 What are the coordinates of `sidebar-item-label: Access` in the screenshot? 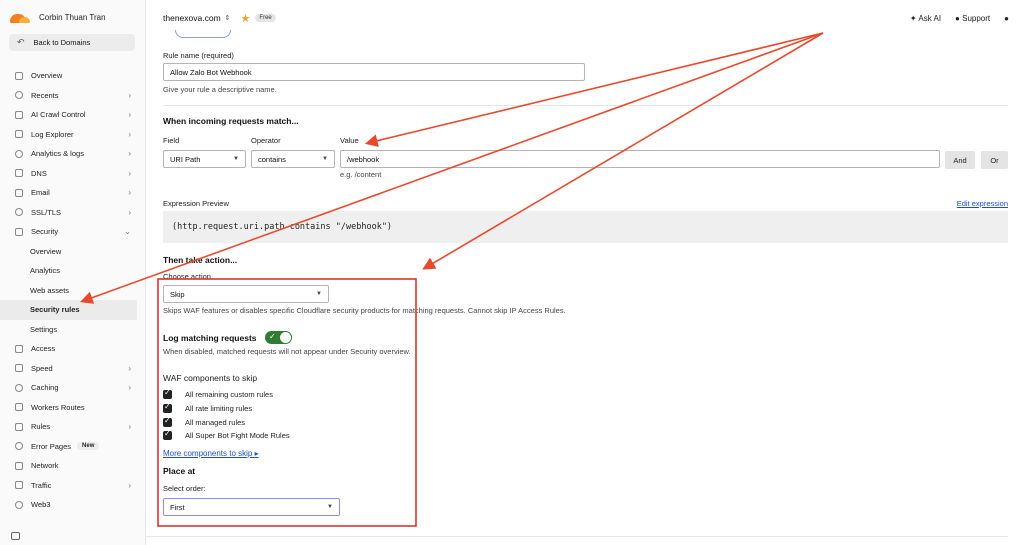 It's located at (43, 349).